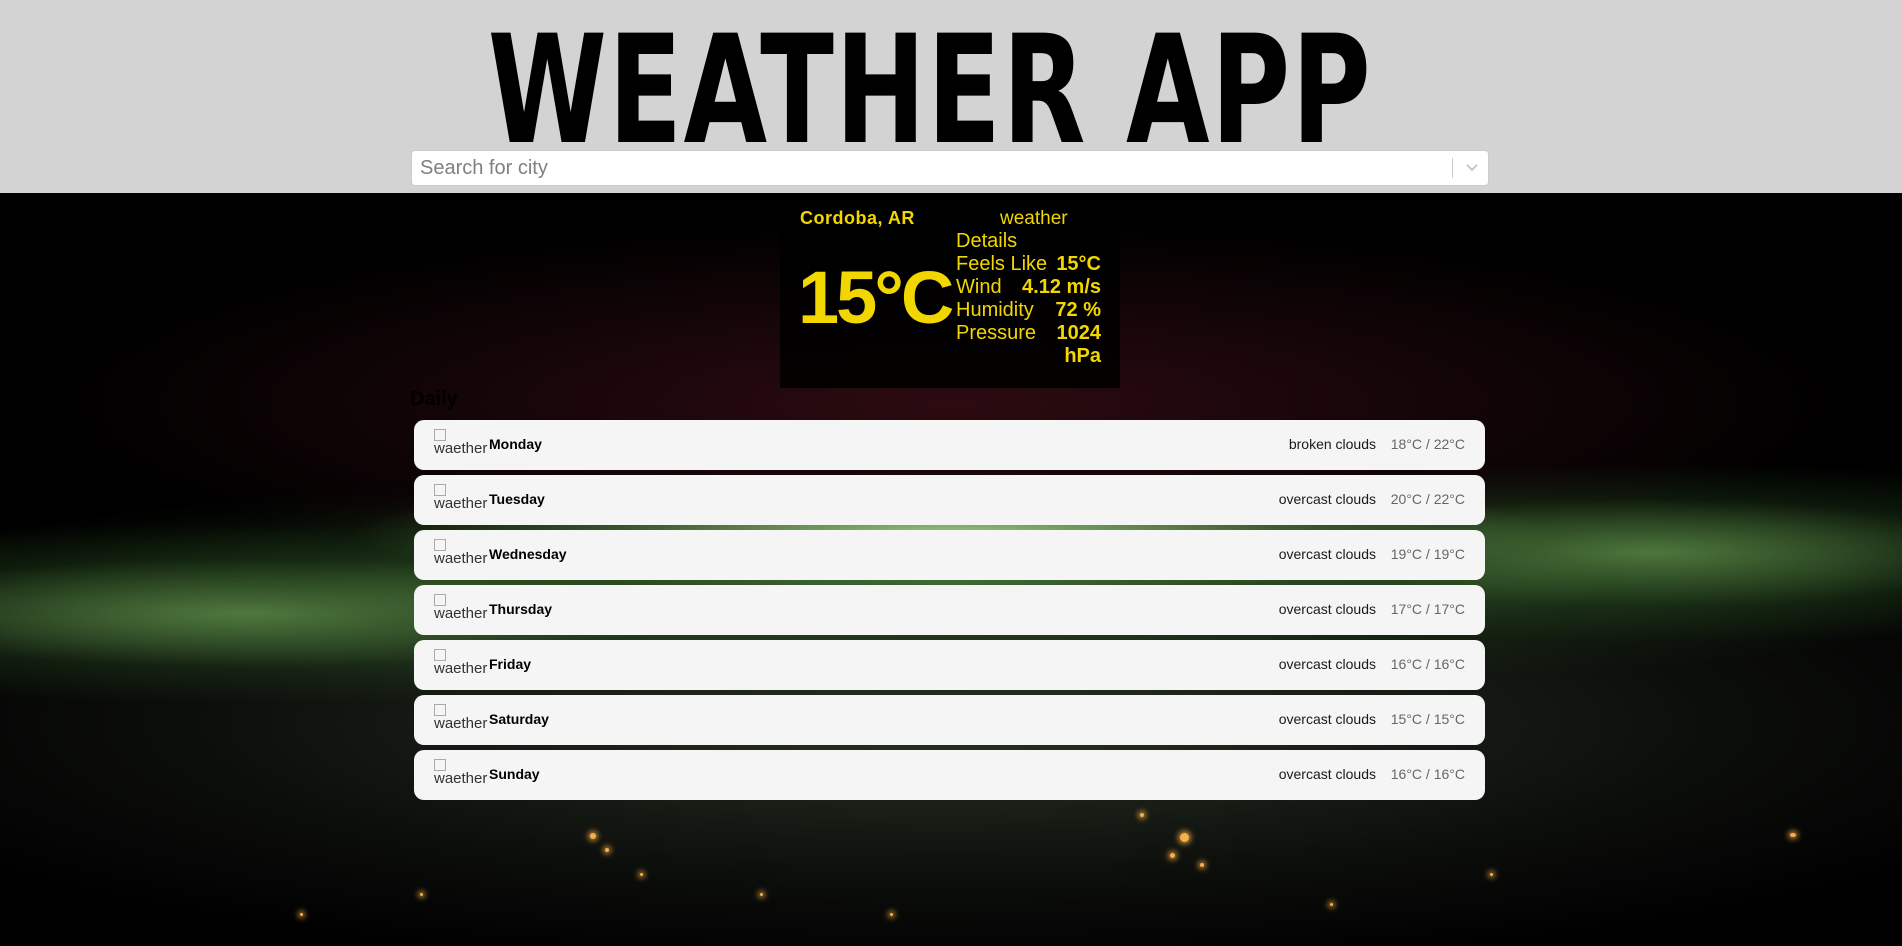 Image resolution: width=1902 pixels, height=946 pixels. What do you see at coordinates (528, 554) in the screenshot?
I see `day-name: Wednesday` at bounding box center [528, 554].